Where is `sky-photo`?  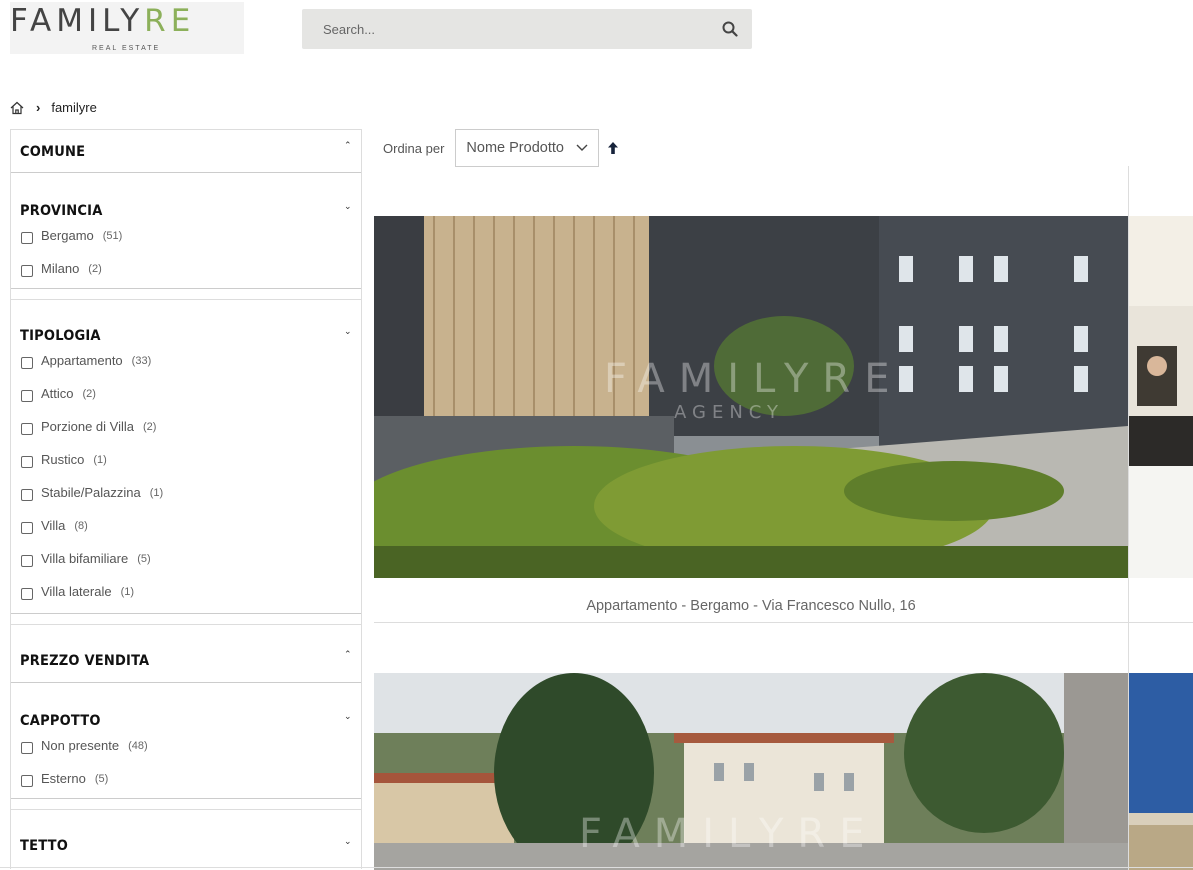
sky-photo is located at coordinates (1161, 771).